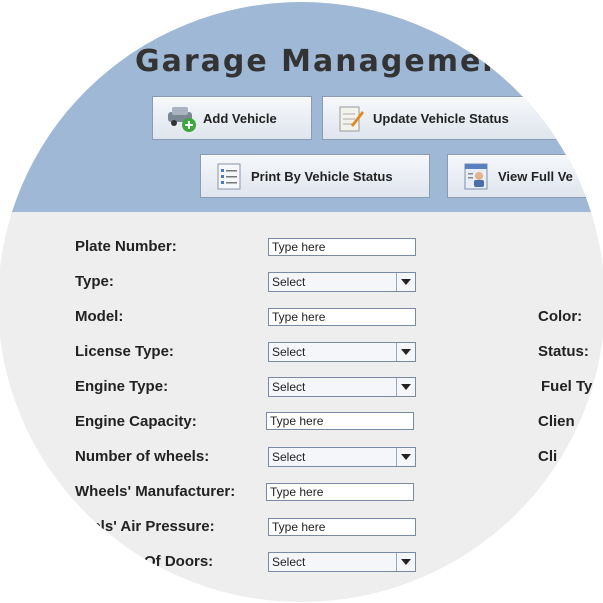 Image resolution: width=603 pixels, height=603 pixels. I want to click on number-of-doors-label: Of Doors:, so click(179, 561).